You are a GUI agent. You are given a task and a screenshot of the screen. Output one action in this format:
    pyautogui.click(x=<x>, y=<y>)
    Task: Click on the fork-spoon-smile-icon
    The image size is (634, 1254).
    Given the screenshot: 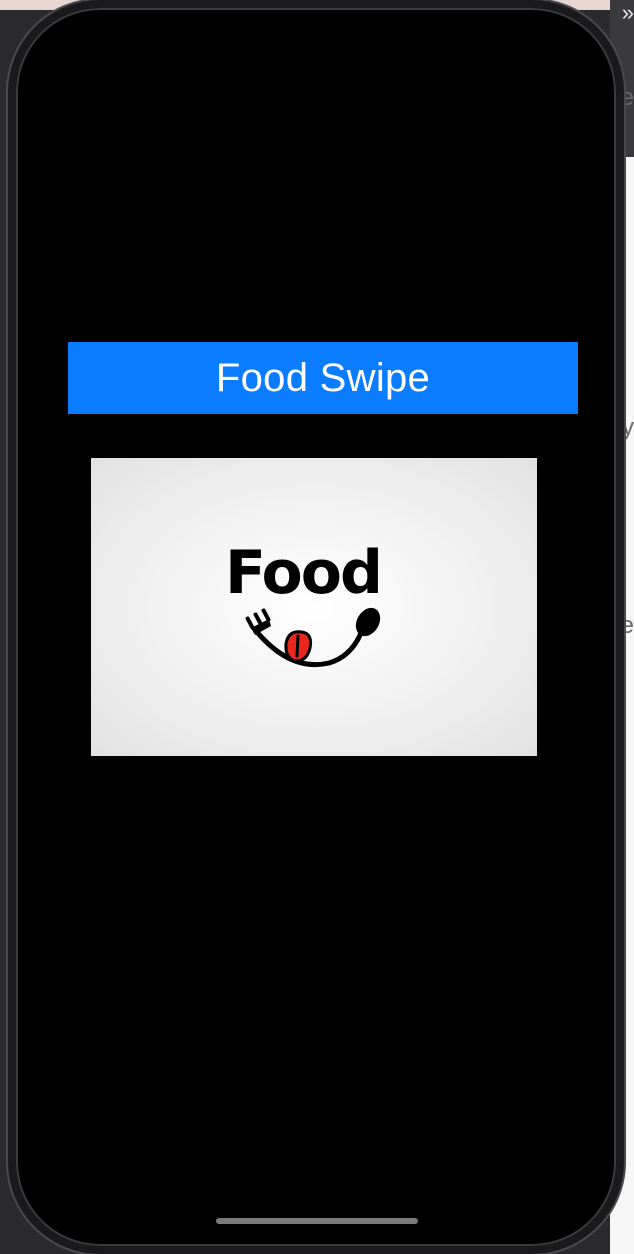 What is the action you would take?
    pyautogui.click(x=313, y=637)
    